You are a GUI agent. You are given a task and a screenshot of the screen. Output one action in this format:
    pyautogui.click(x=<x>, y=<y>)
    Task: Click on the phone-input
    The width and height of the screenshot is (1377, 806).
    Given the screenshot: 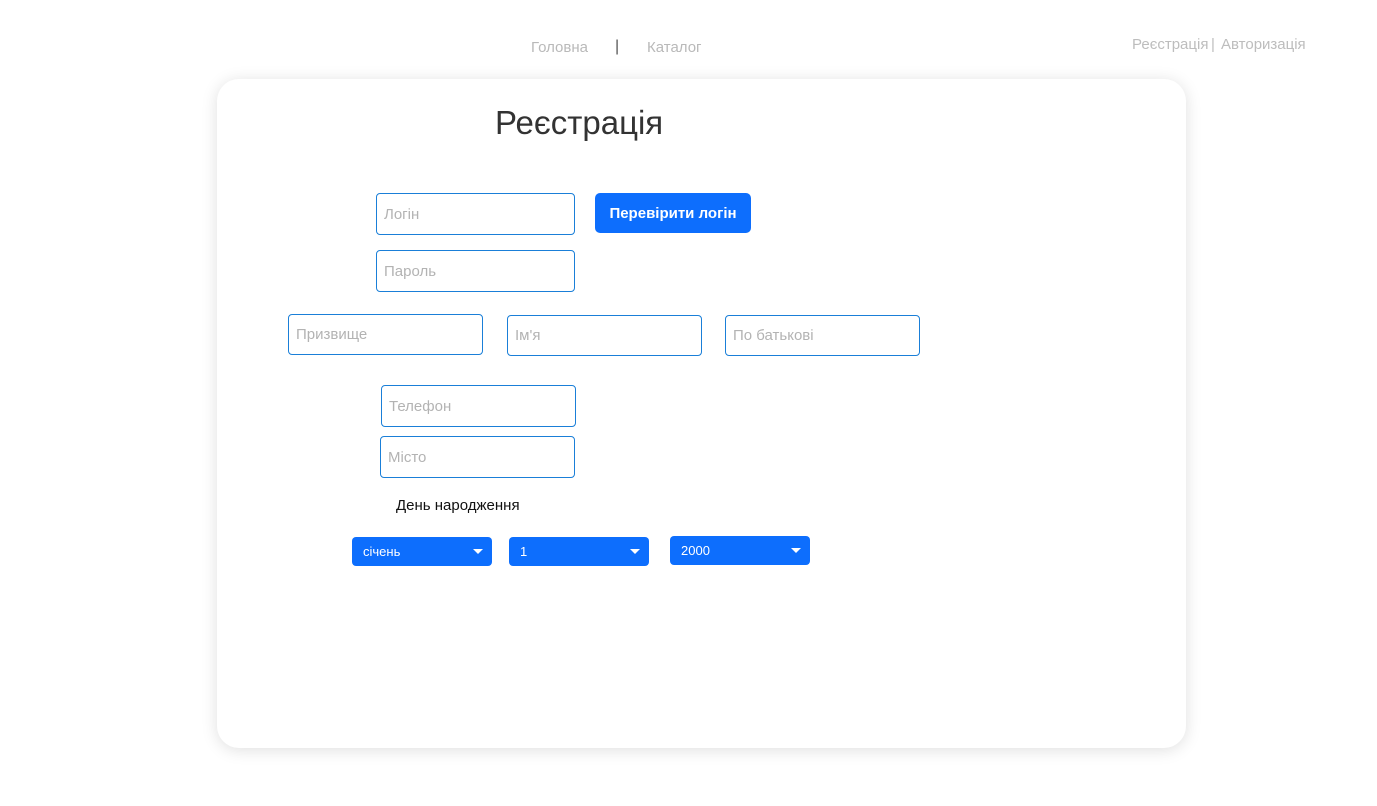 What is the action you would take?
    pyautogui.click(x=478, y=406)
    